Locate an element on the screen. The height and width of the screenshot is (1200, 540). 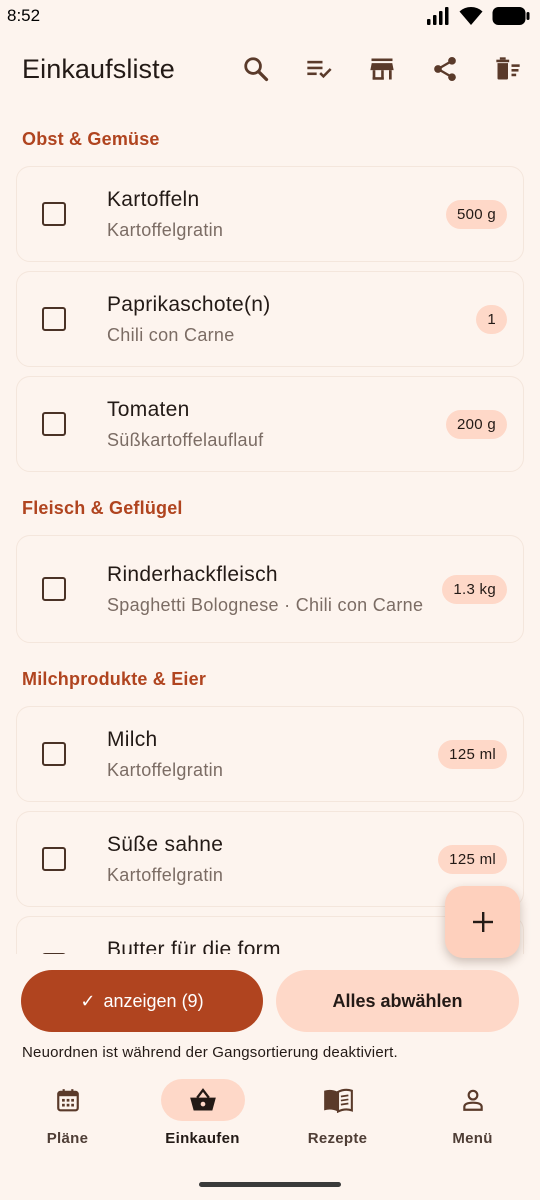
page-title: Einkaufsliste is located at coordinates (98, 68).